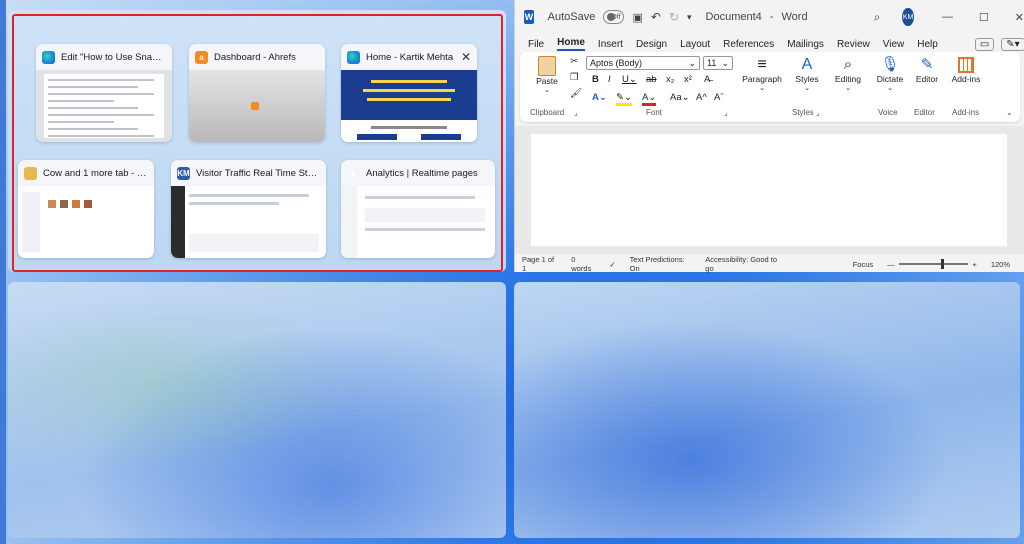 The height and width of the screenshot is (544, 1024). What do you see at coordinates (933, 264) in the screenshot?
I see `zoom-slider` at bounding box center [933, 264].